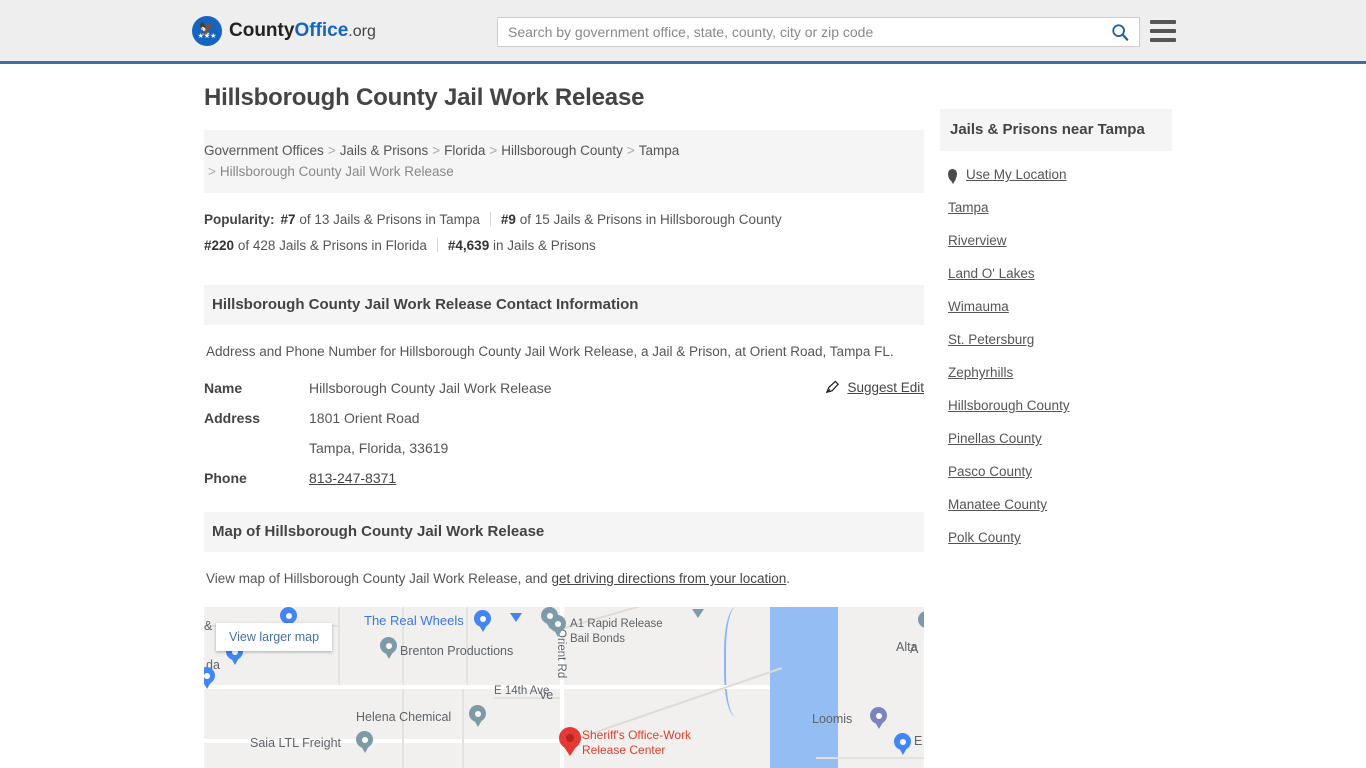 The height and width of the screenshot is (768, 1366). I want to click on logo-text: CountyOffice.org, so click(302, 31).